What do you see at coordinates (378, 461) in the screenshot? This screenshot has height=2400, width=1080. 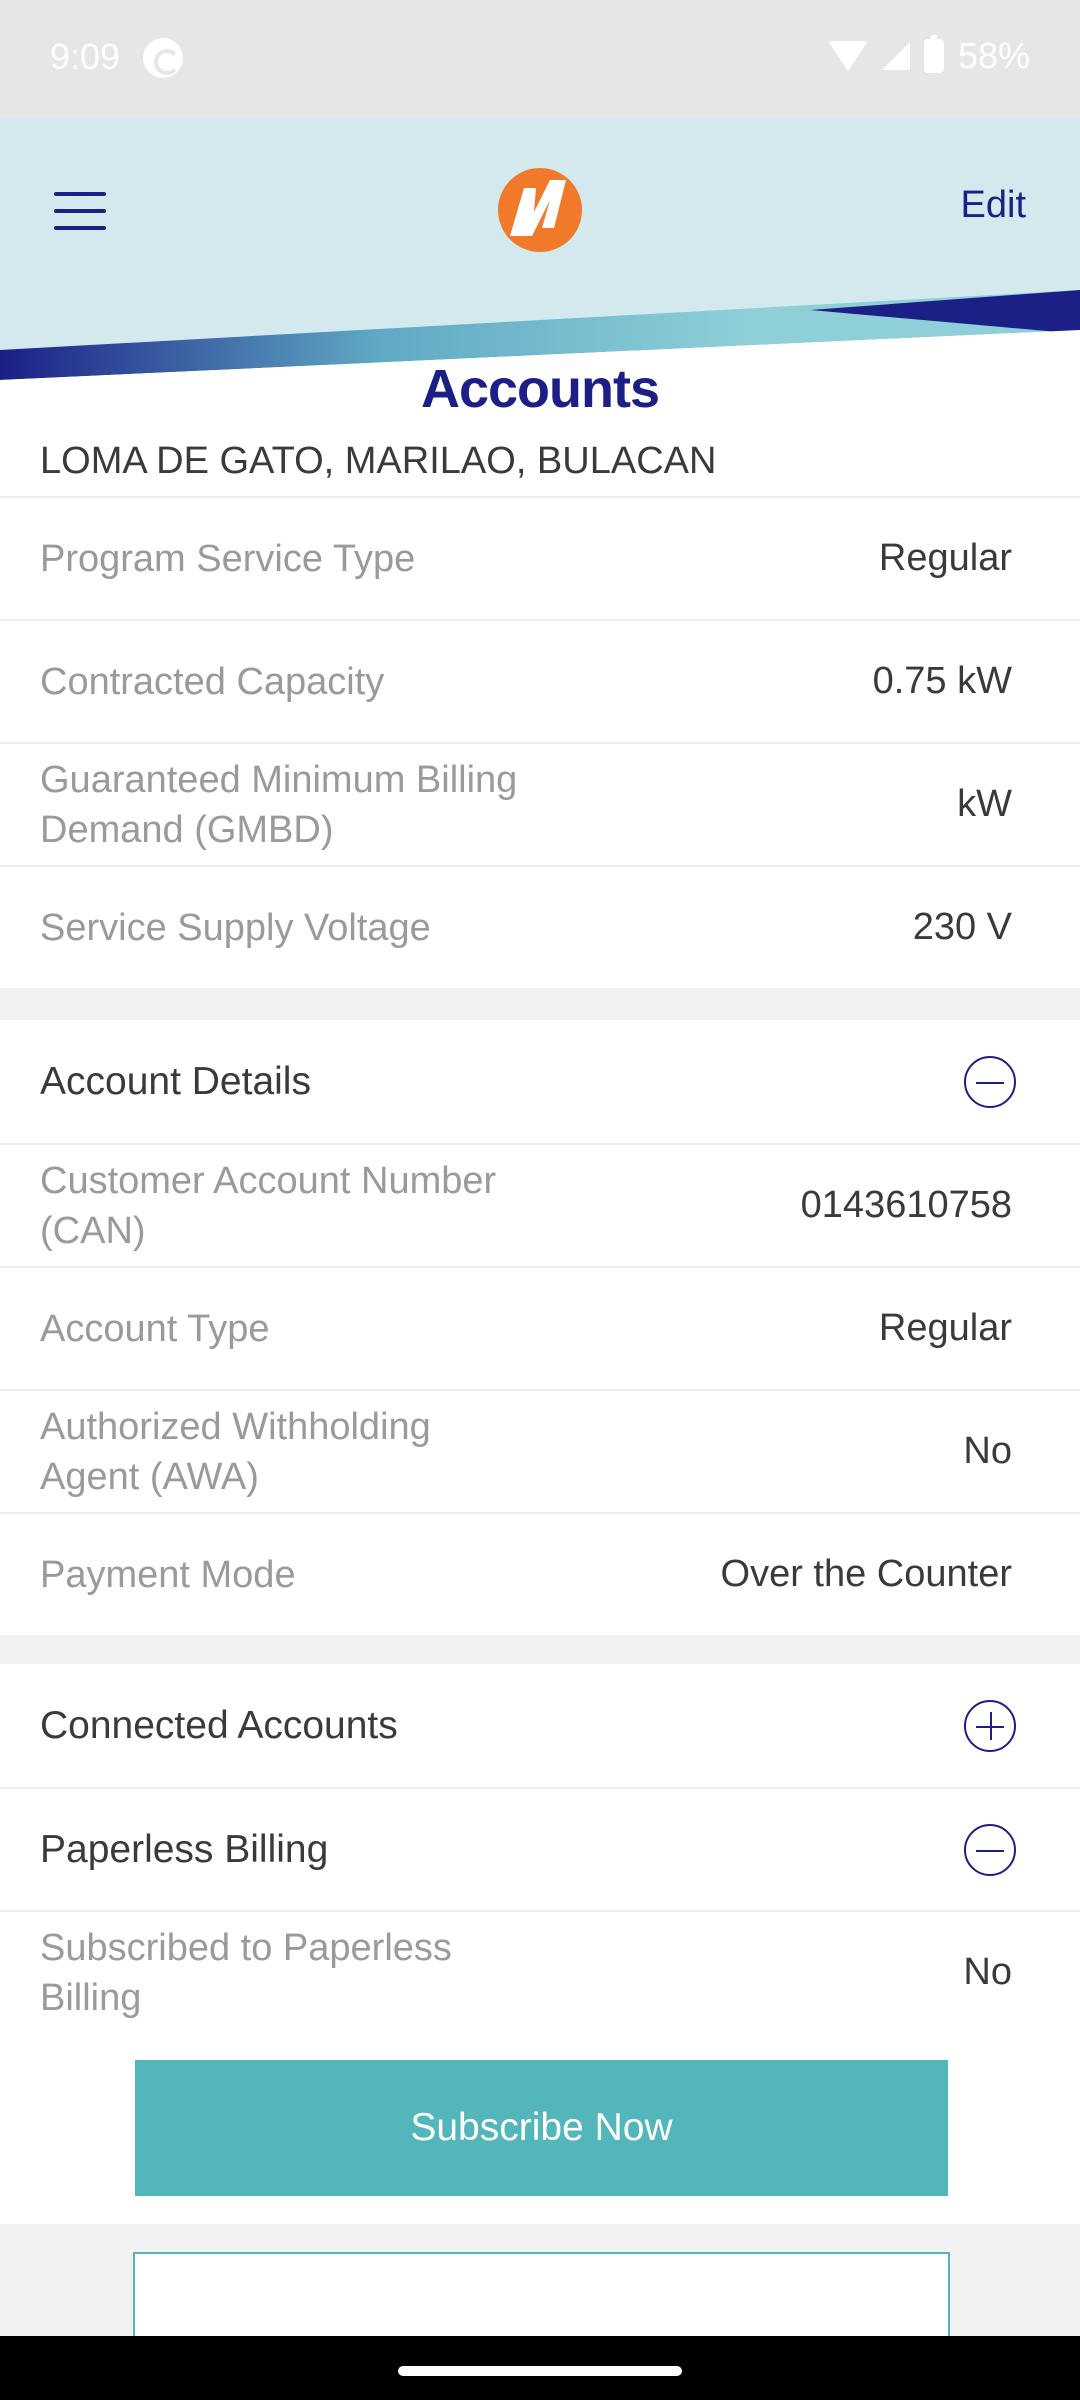 I see `service-address: LOMA DE GATO, MARILAO, BULACAN` at bounding box center [378, 461].